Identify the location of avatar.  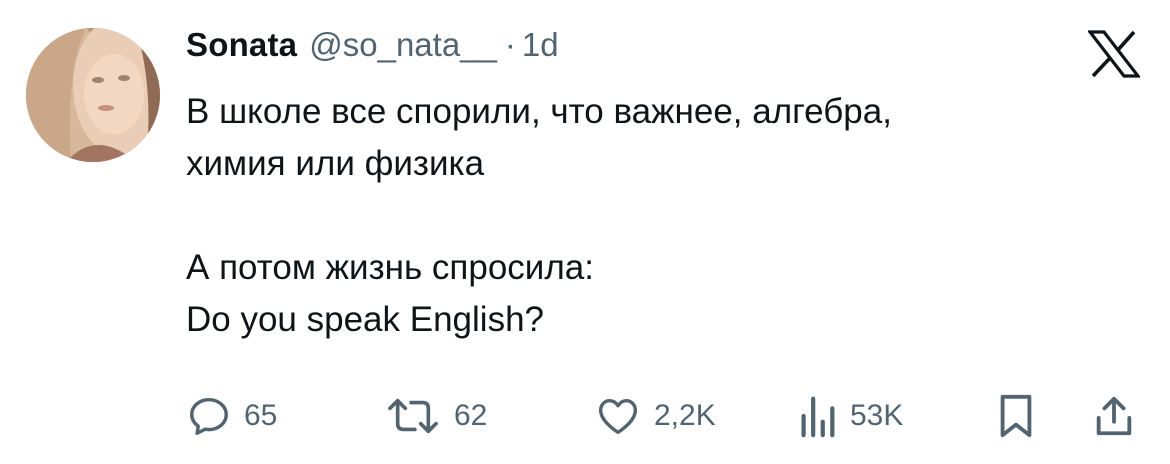
(93, 95).